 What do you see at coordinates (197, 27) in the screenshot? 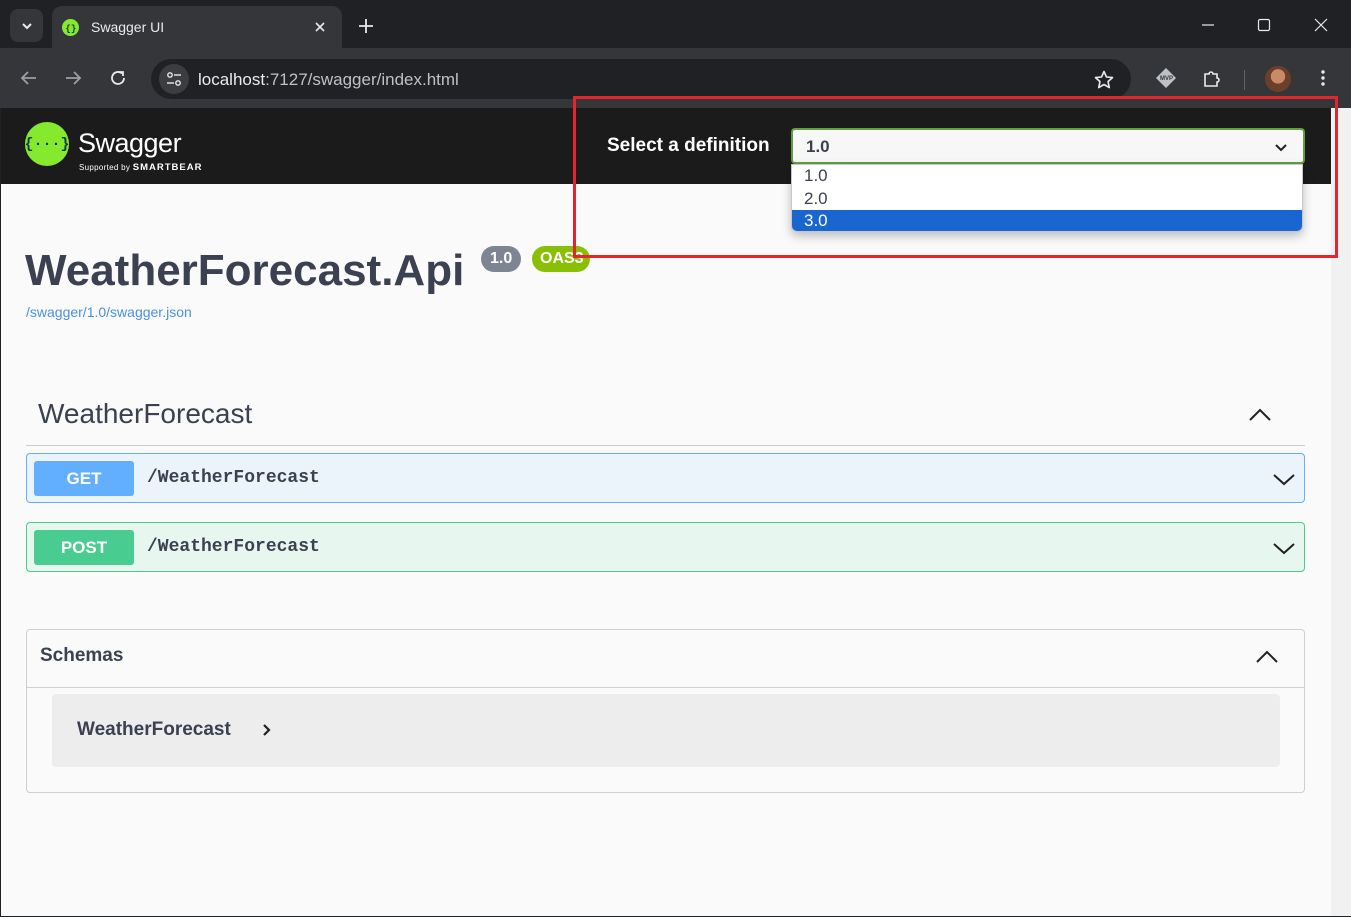
I see `browser-tab: {} Swagger UI` at bounding box center [197, 27].